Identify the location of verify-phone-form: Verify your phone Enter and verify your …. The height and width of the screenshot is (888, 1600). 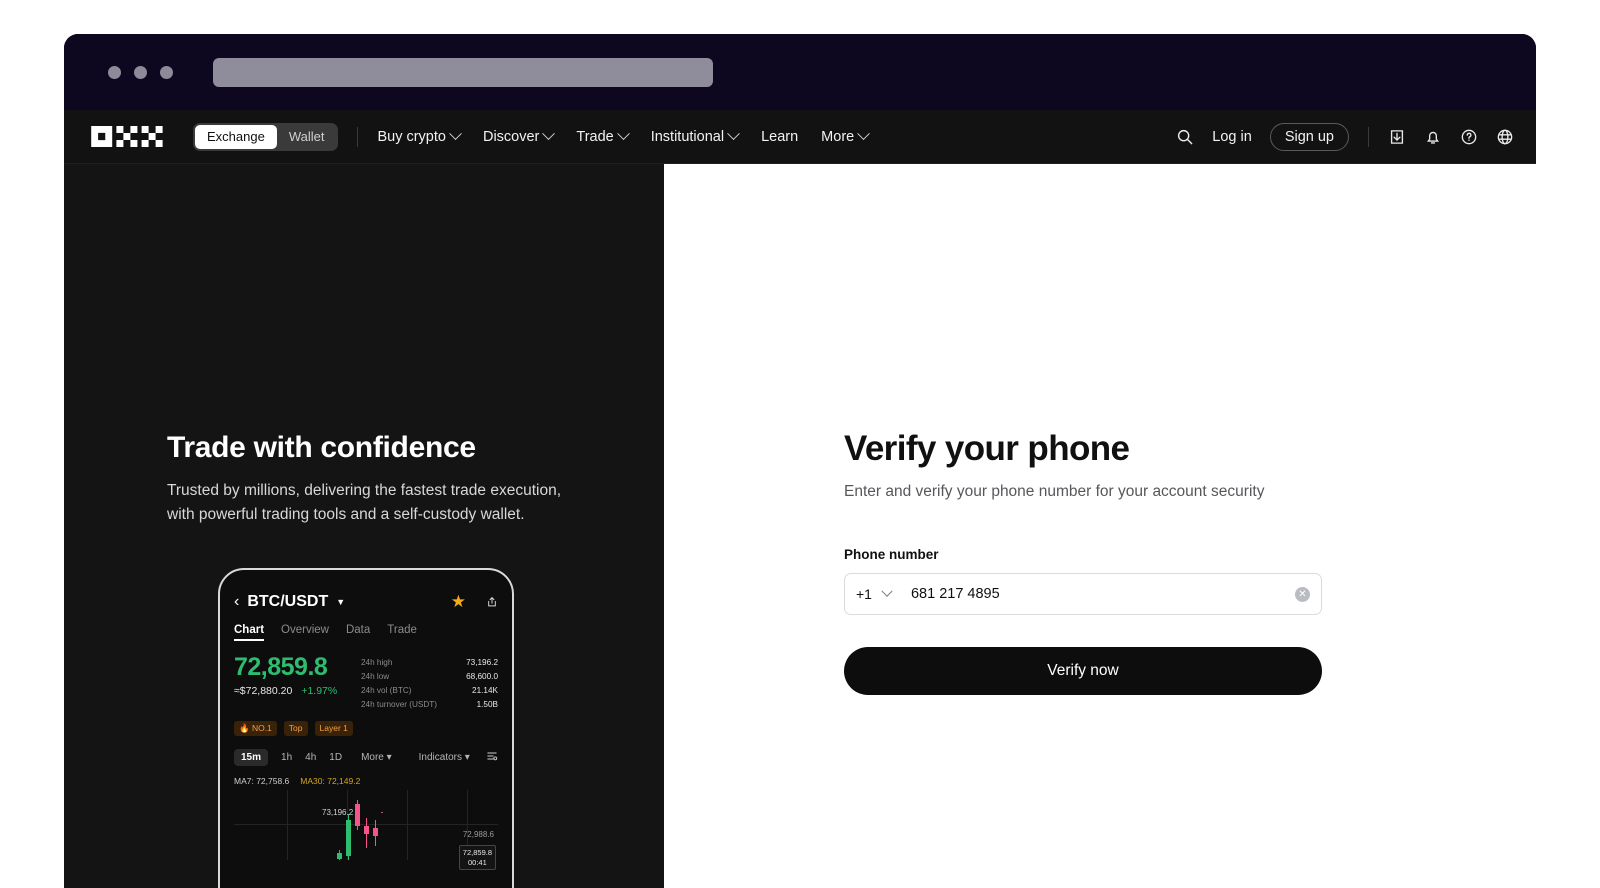
(1083, 562).